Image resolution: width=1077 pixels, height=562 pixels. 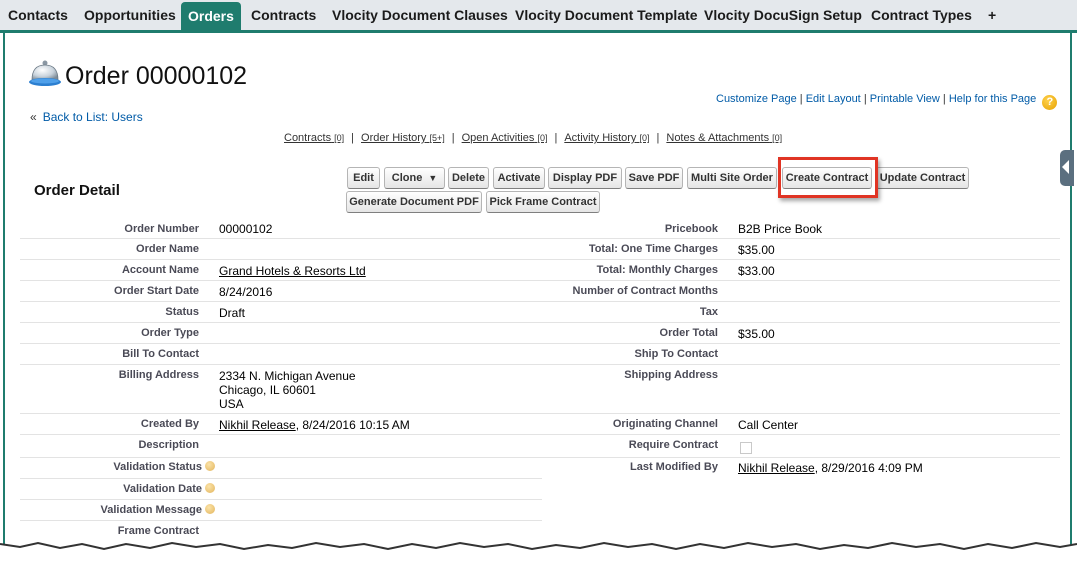 I want to click on related-link-contracts: Contracts [0], so click(x=314, y=138).